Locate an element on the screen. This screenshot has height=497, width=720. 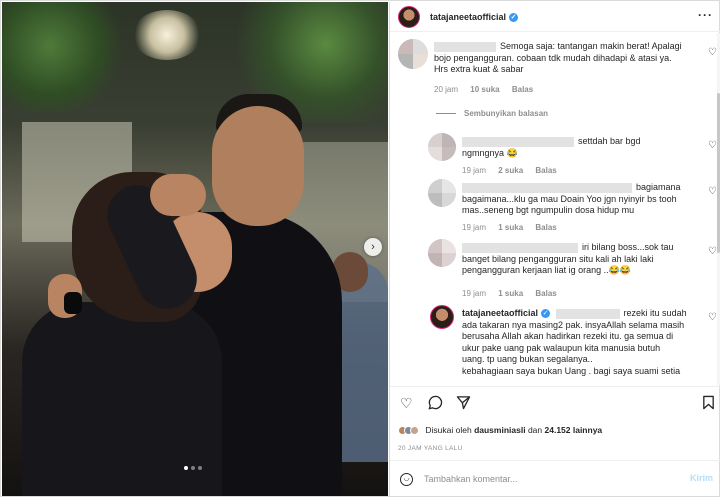
photo-hand is located at coordinates (178, 195).